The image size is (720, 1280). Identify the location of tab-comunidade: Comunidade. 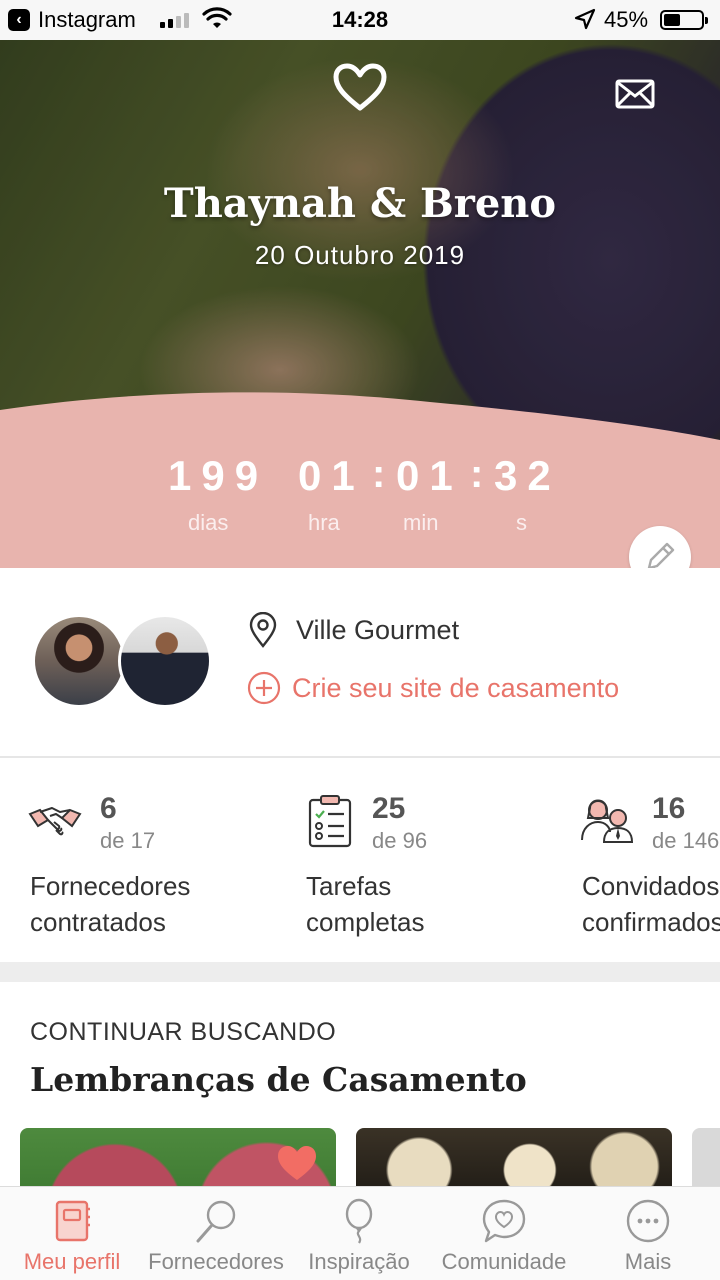
(504, 1233).